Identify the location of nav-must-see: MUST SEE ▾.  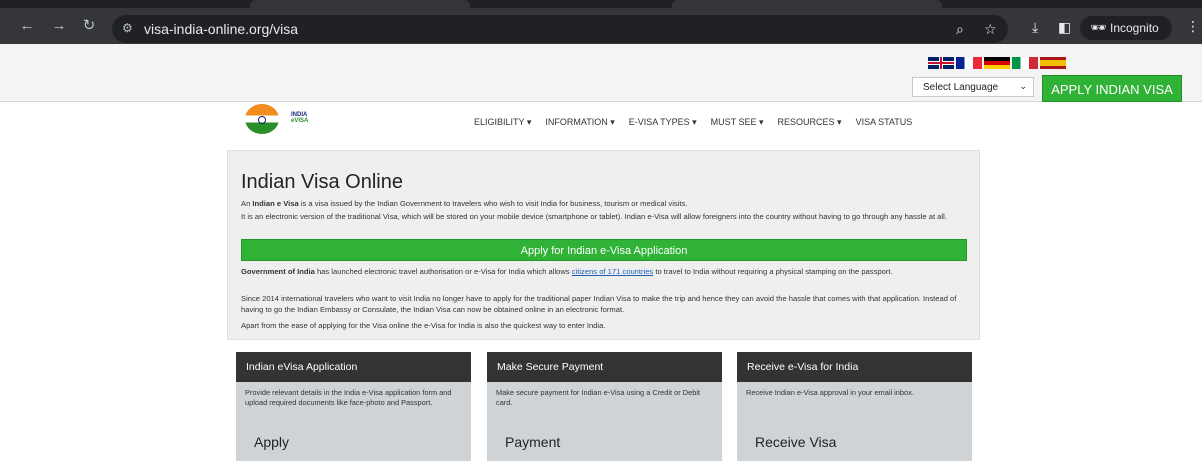
(737, 122).